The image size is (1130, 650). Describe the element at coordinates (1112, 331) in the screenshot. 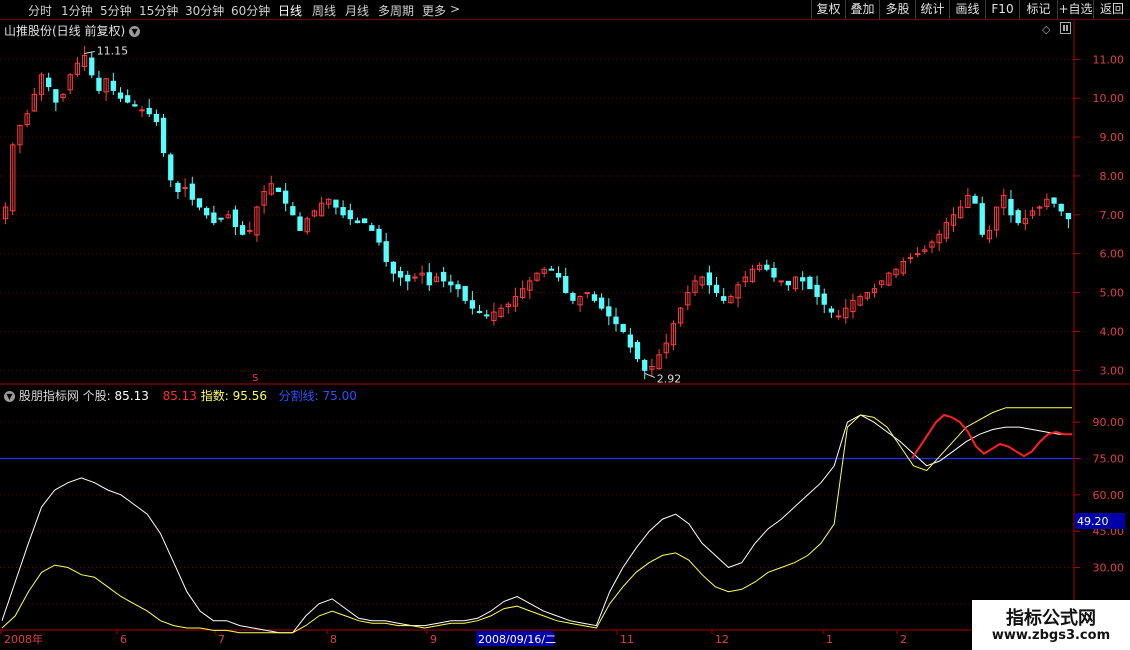

I see `price-tick-label: 4.00` at that location.